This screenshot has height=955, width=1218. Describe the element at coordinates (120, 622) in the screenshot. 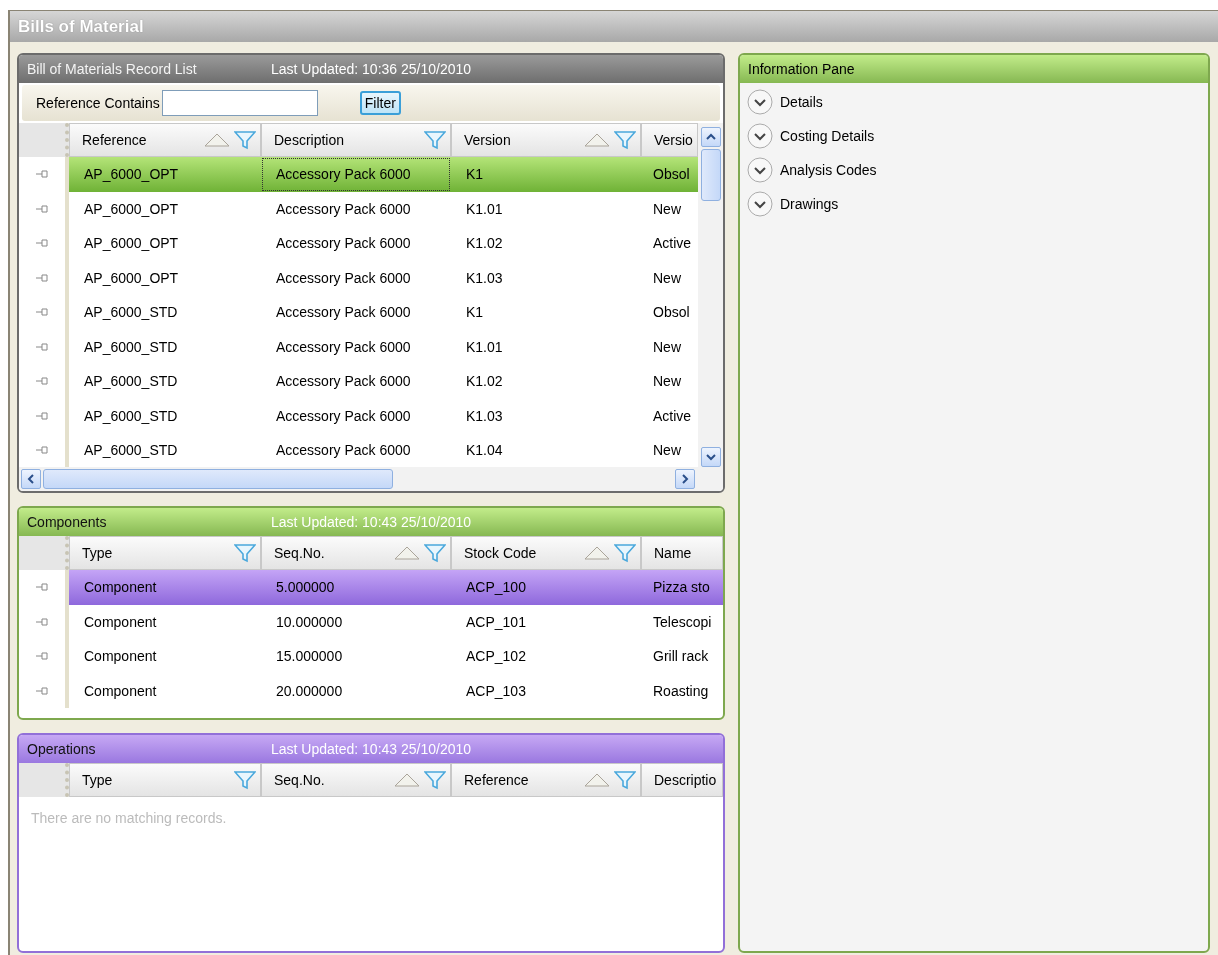

I see `table-cell-text: Component` at that location.